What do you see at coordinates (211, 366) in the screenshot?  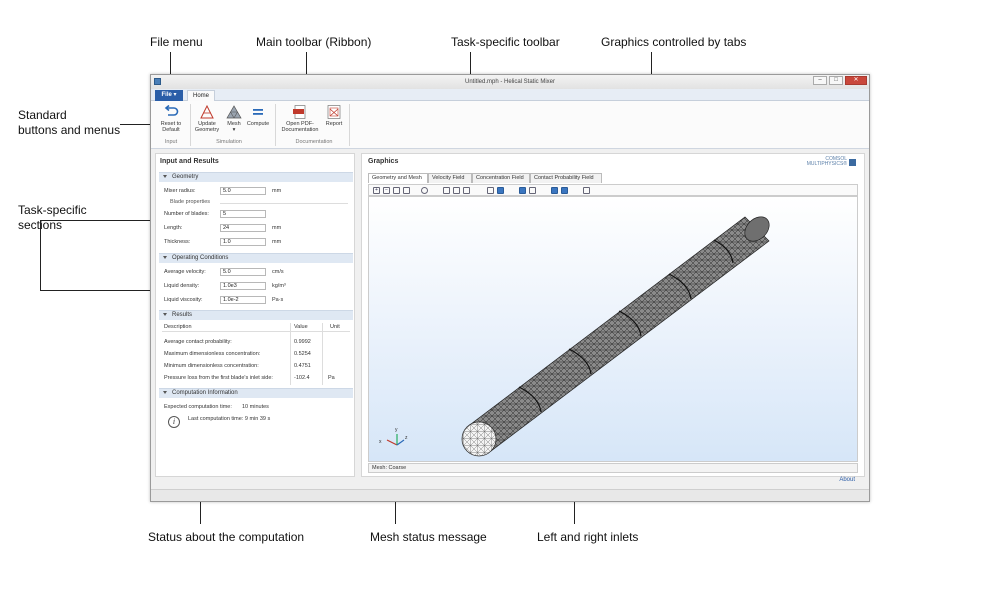 I see `table-row: Minimum dimensionless concentration:` at bounding box center [211, 366].